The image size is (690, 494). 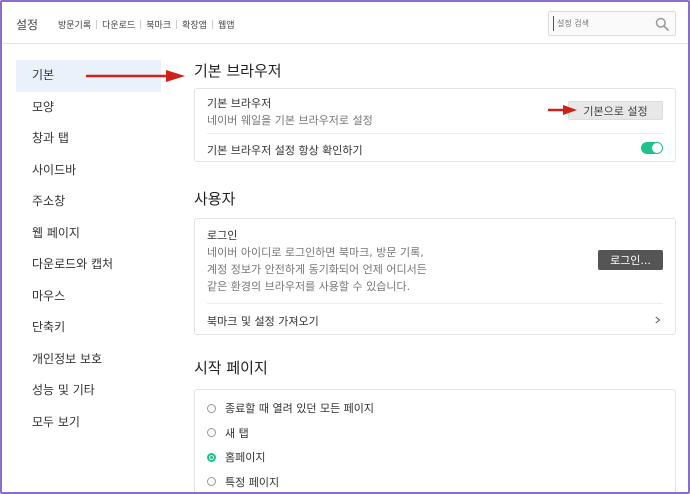 What do you see at coordinates (88, 139) in the screenshot?
I see `sidebar-item-windows-tabs: 창과 탭` at bounding box center [88, 139].